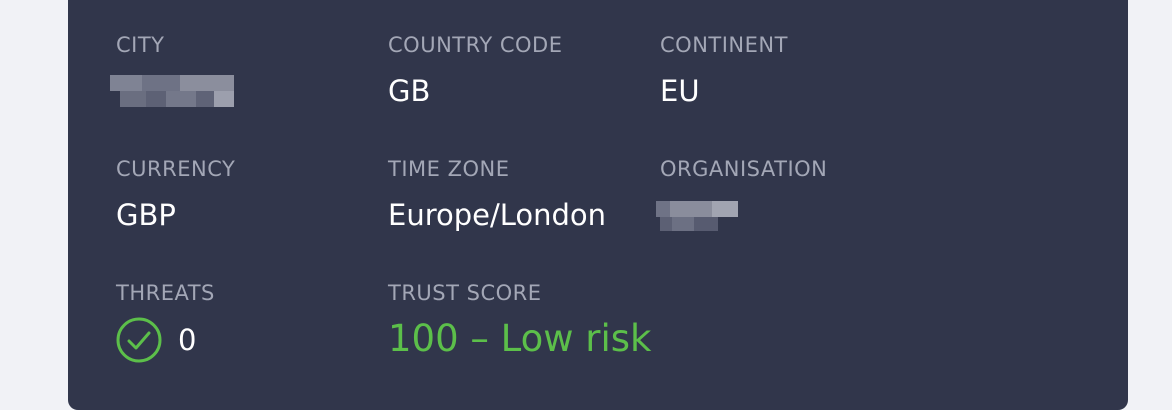 The width and height of the screenshot is (1172, 410). I want to click on organisation-value-redacted, so click(703, 215).